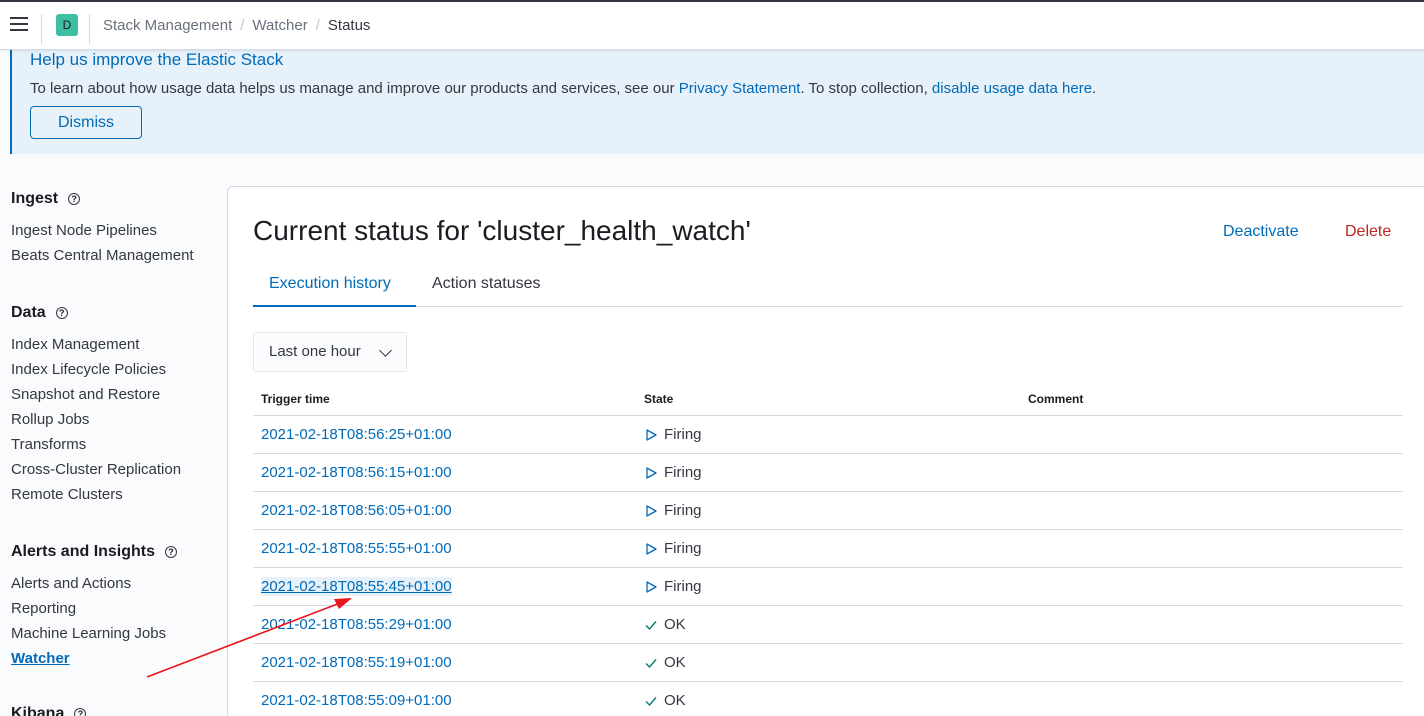 Image resolution: width=1424 pixels, height=716 pixels. What do you see at coordinates (295, 399) in the screenshot?
I see `column-header-trigger-time: Trigger time` at bounding box center [295, 399].